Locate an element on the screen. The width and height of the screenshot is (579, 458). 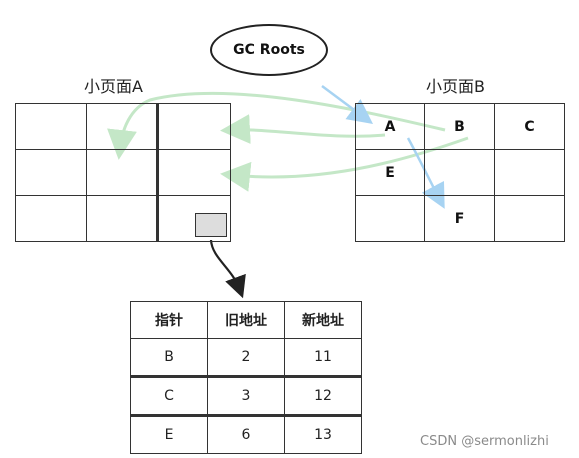
page-b-cell-c: C is located at coordinates (529, 126).